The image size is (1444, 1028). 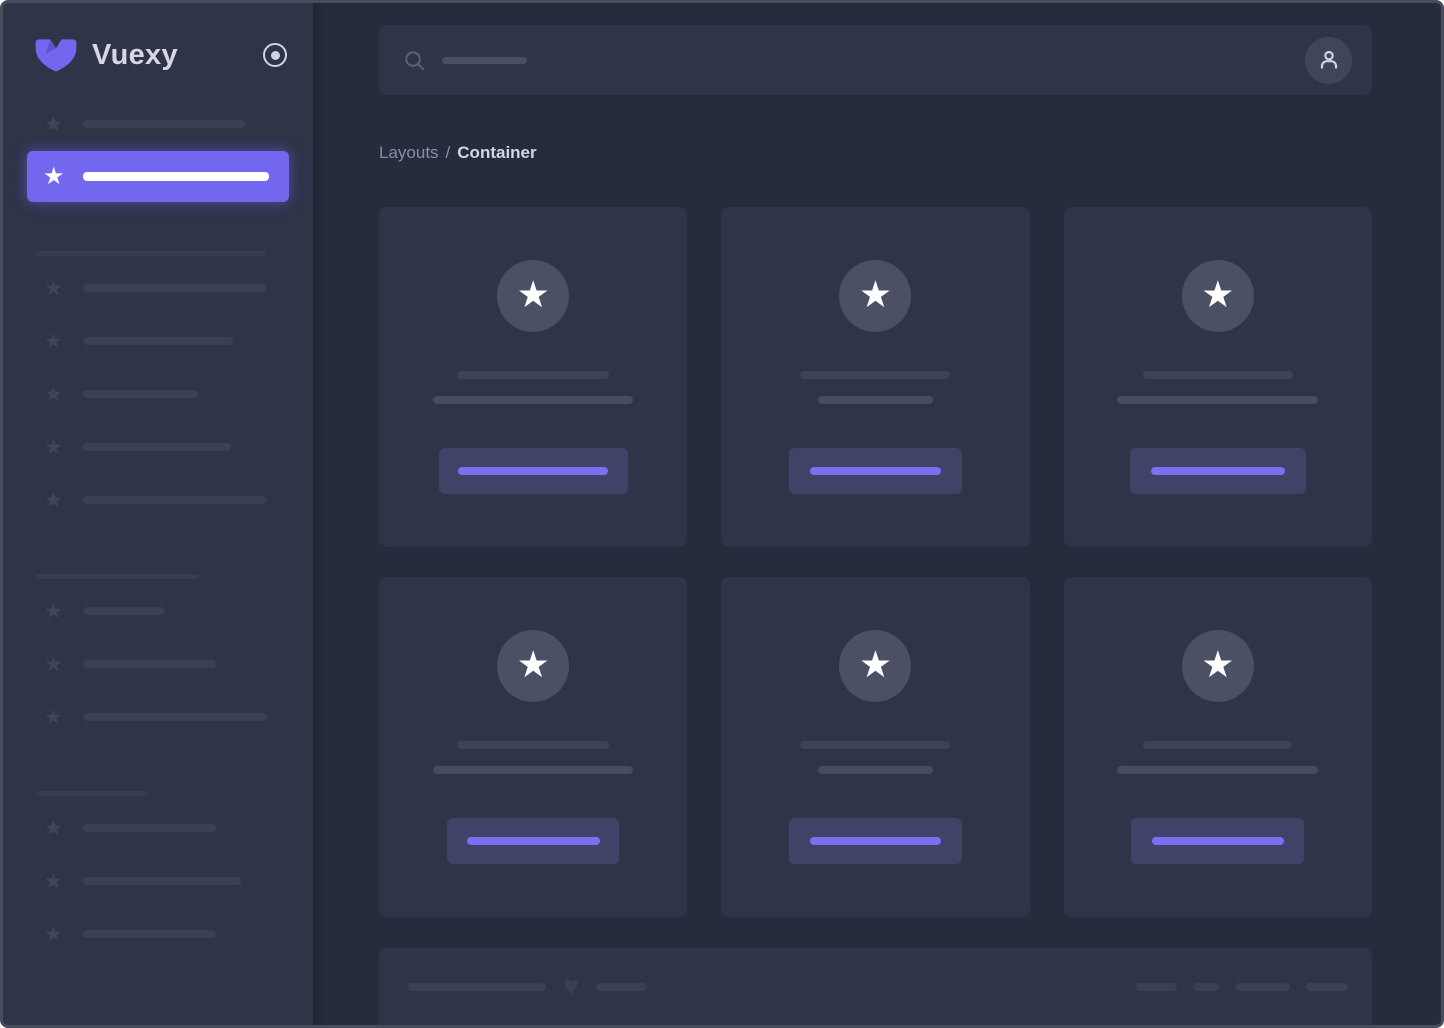 I want to click on breadcrumb-parent: Layouts, so click(x=409, y=152).